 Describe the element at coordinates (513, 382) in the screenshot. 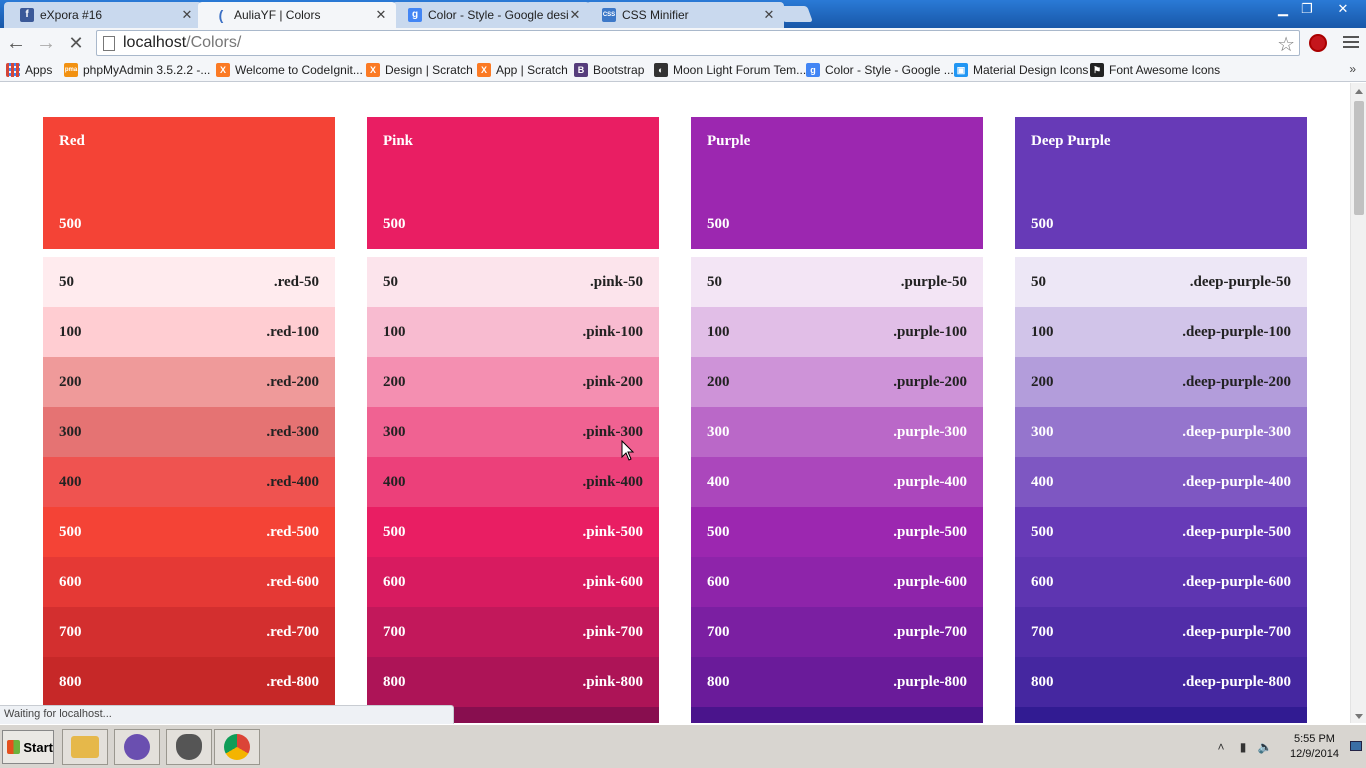

I see `swatch-row: 200 .pink-200` at that location.